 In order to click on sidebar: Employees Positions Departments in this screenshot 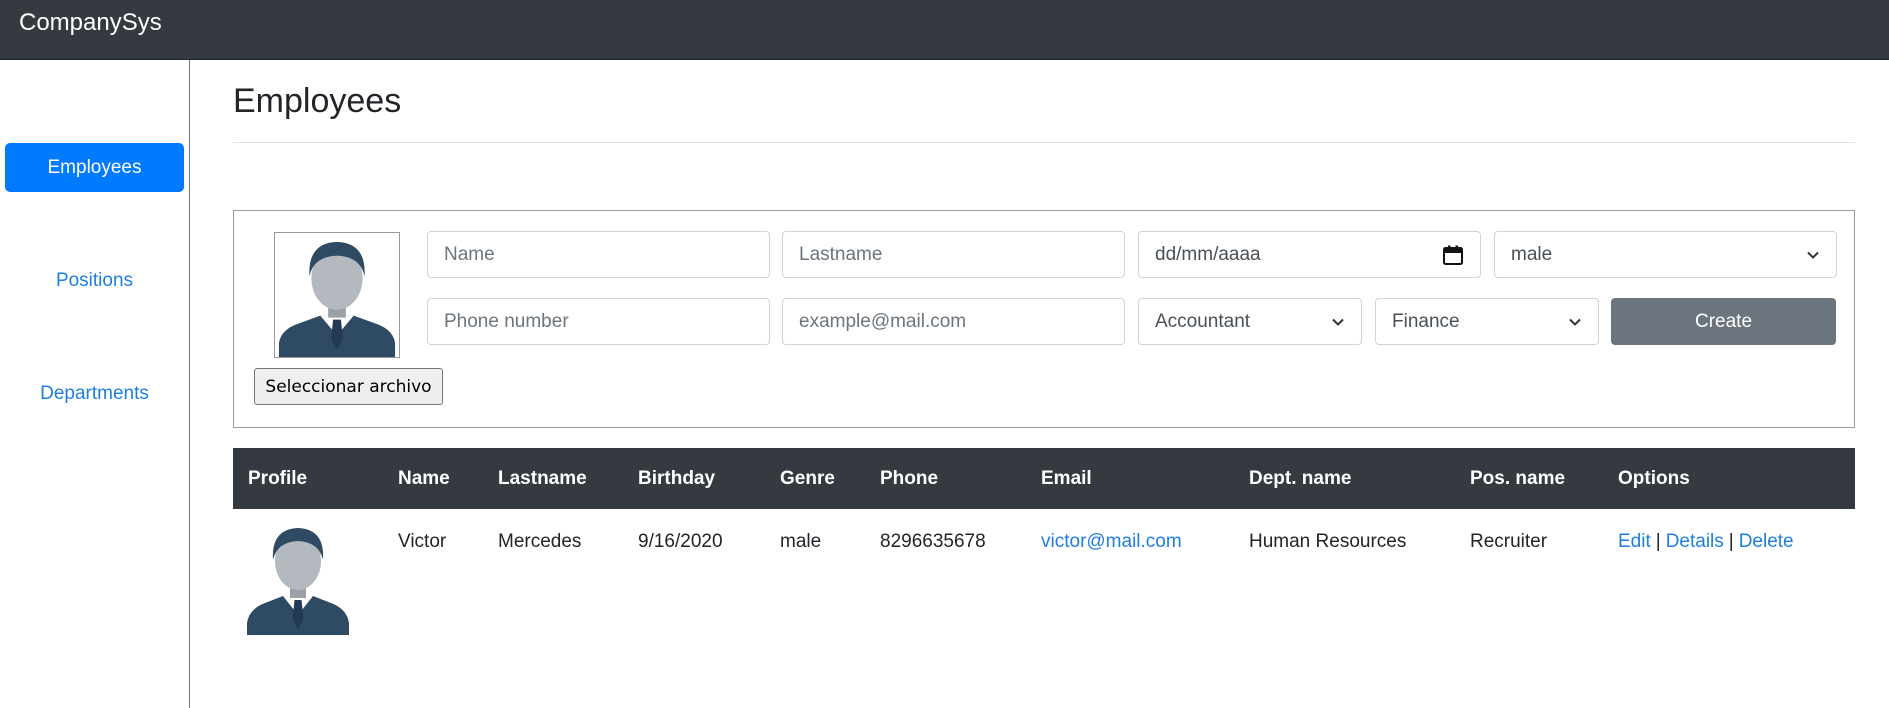, I will do `click(95, 384)`.